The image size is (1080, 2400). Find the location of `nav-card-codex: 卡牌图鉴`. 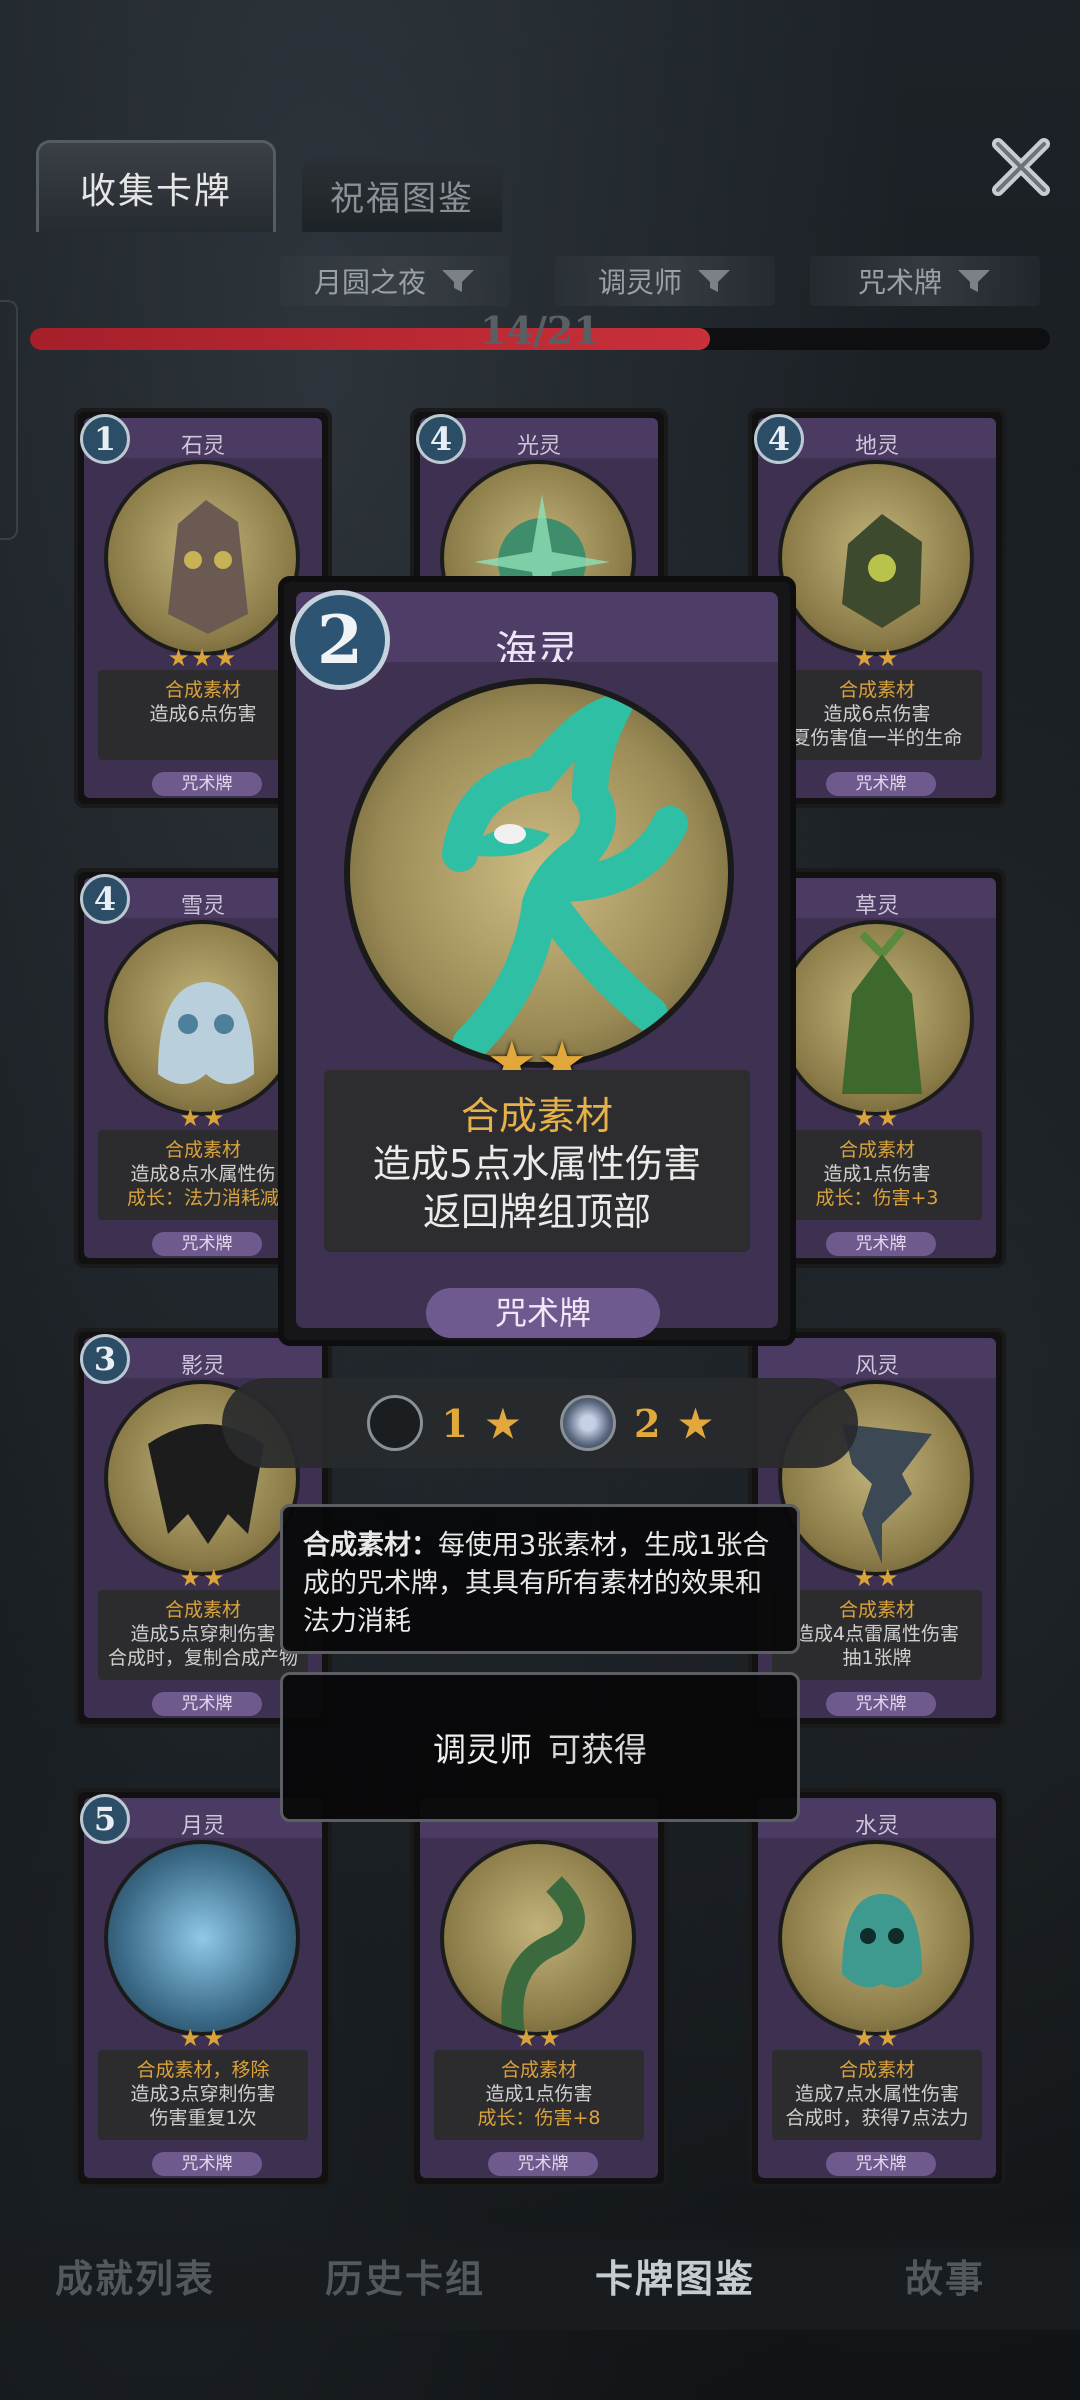

nav-card-codex: 卡牌图鉴 is located at coordinates (675, 2275).